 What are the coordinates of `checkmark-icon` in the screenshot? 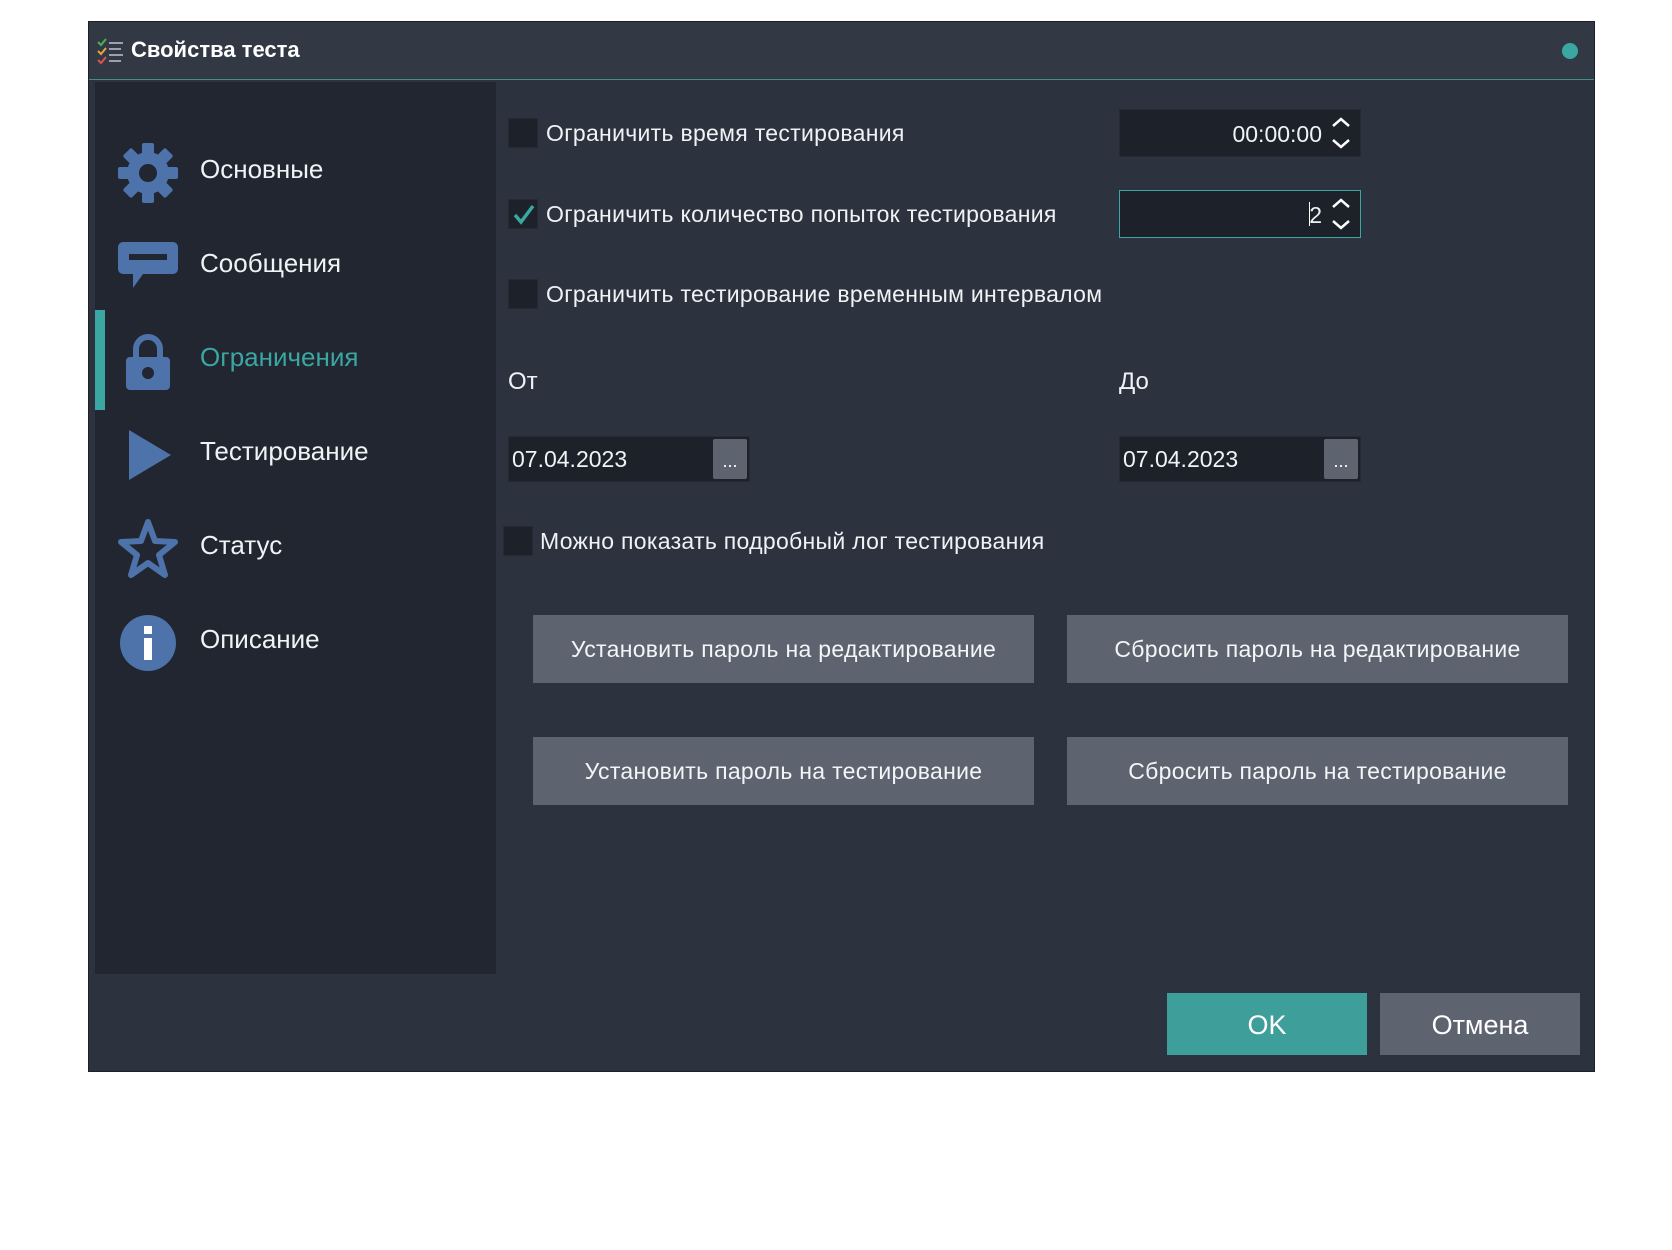 It's located at (524, 214).